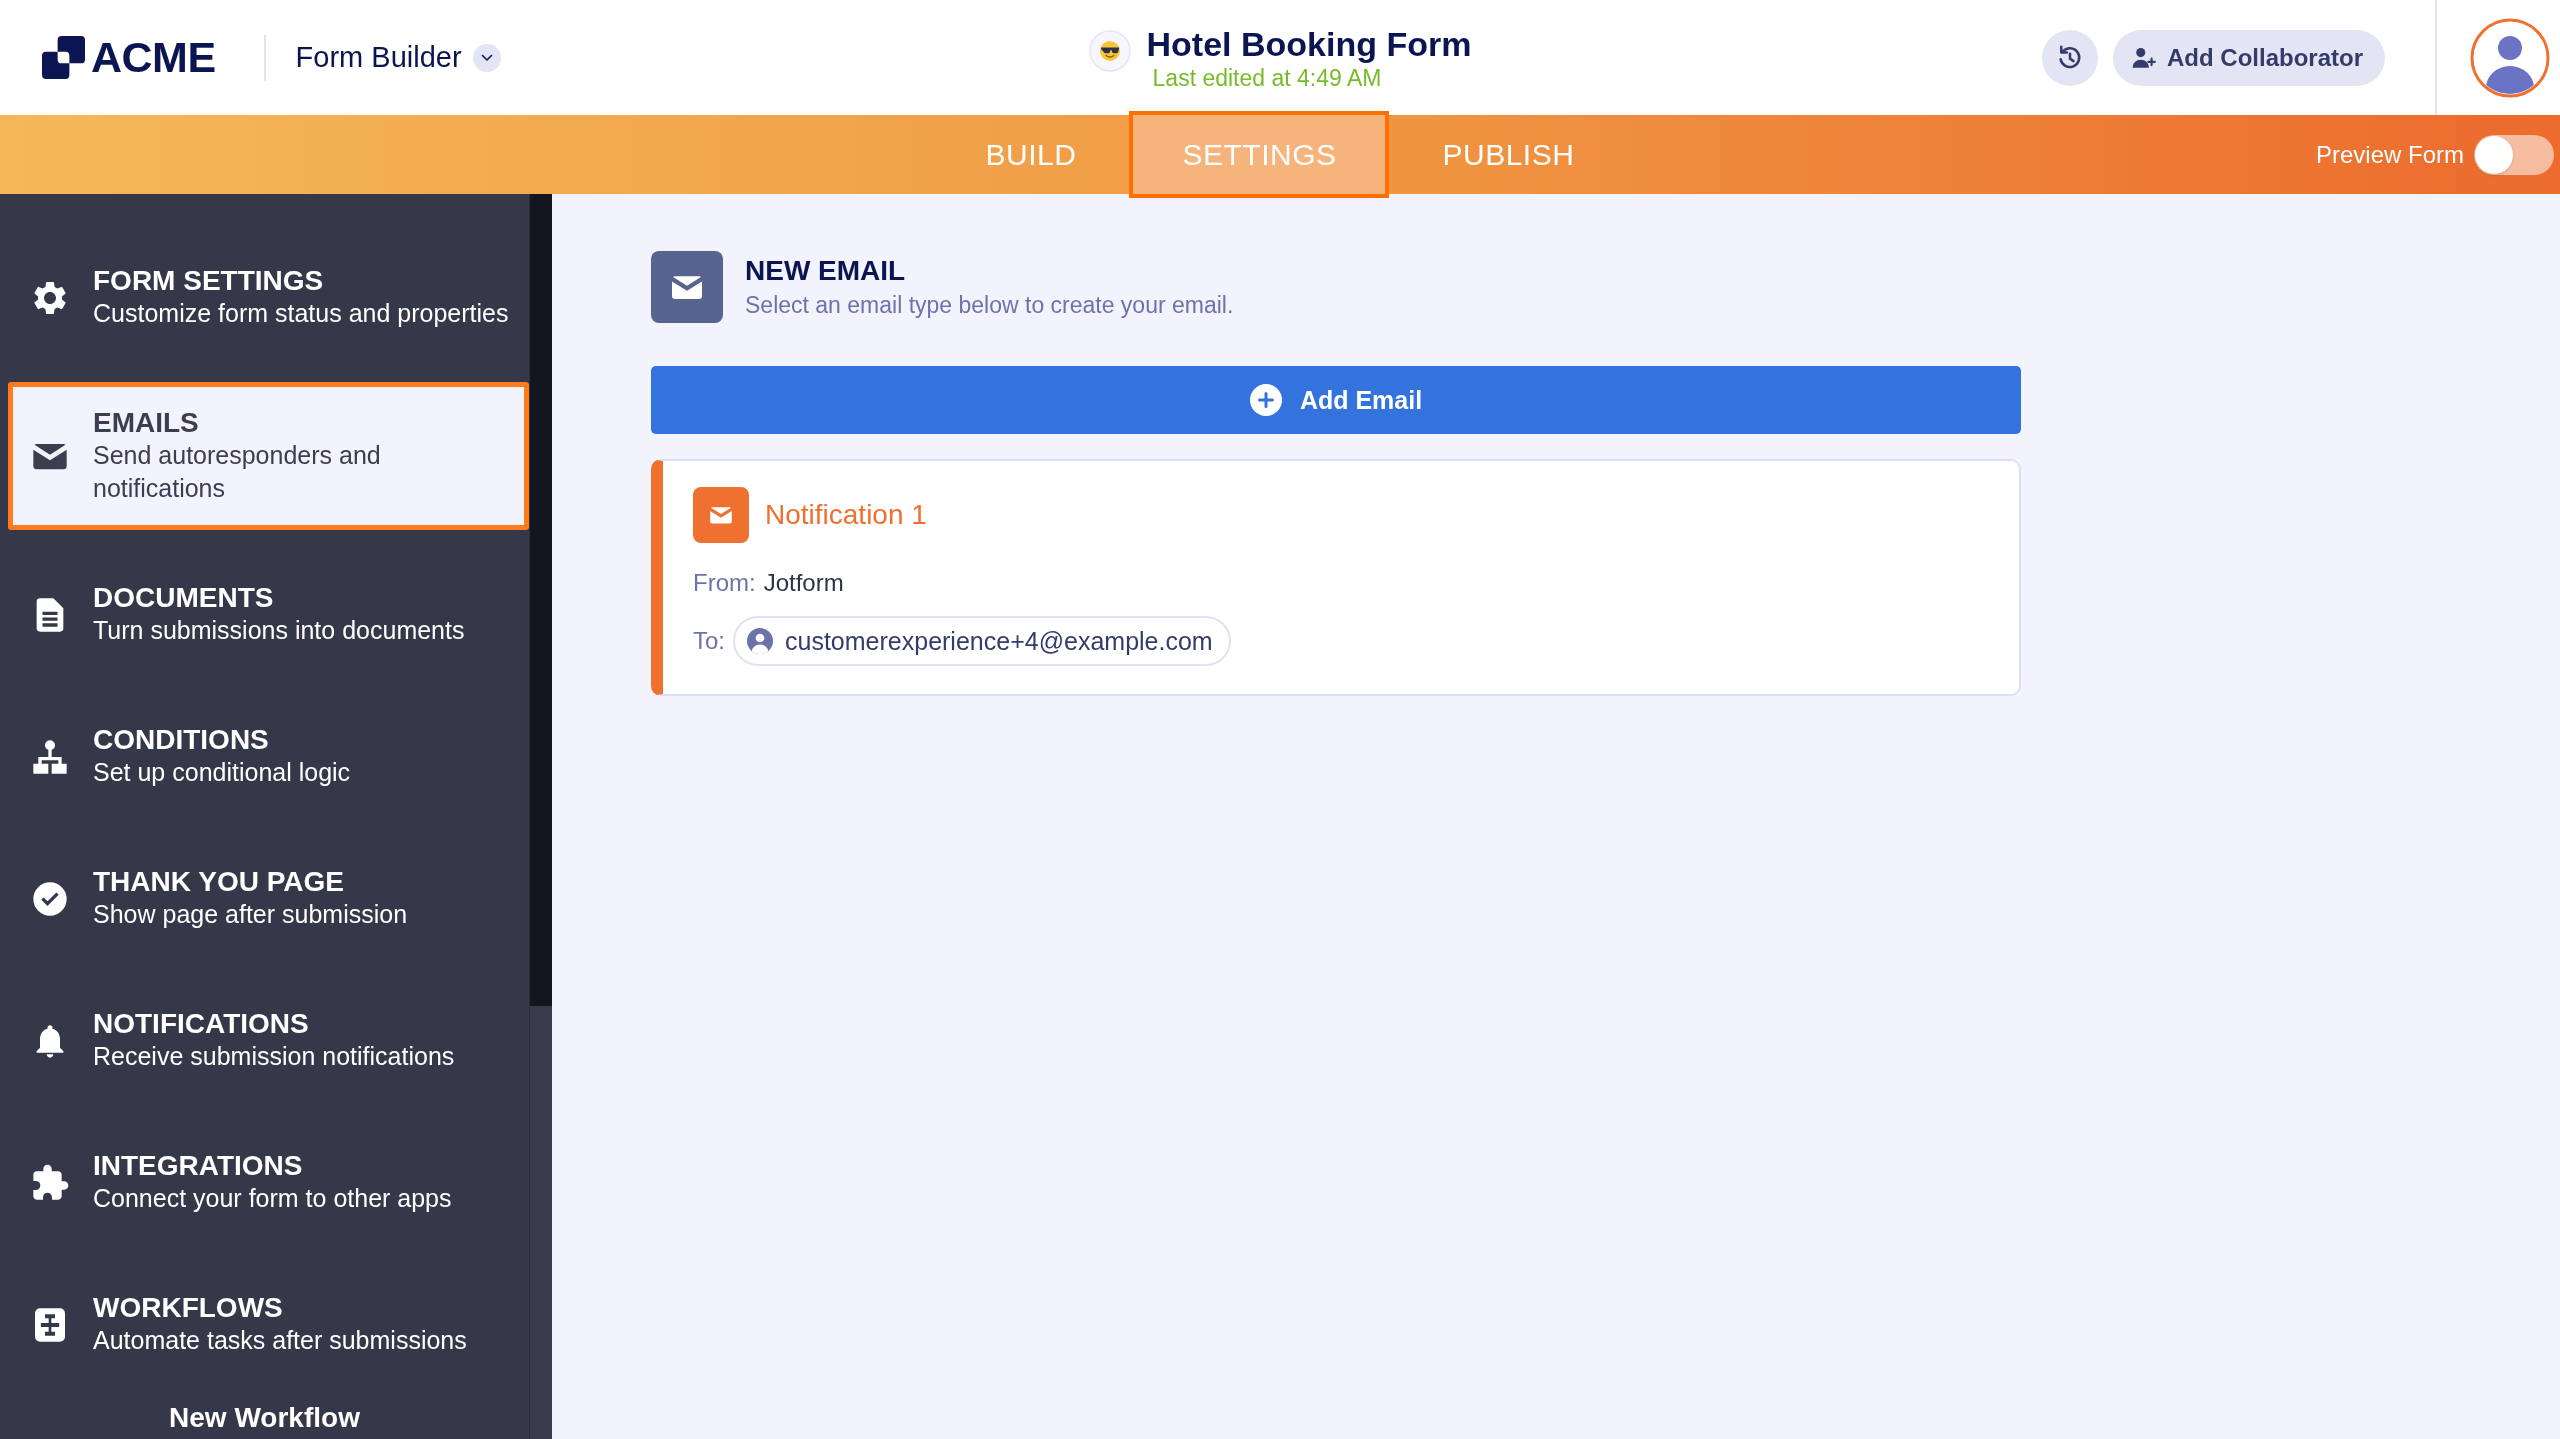  What do you see at coordinates (268, 1182) in the screenshot?
I see `sidebar-item: INTEGRATIONS Connect your form to other apps` at bounding box center [268, 1182].